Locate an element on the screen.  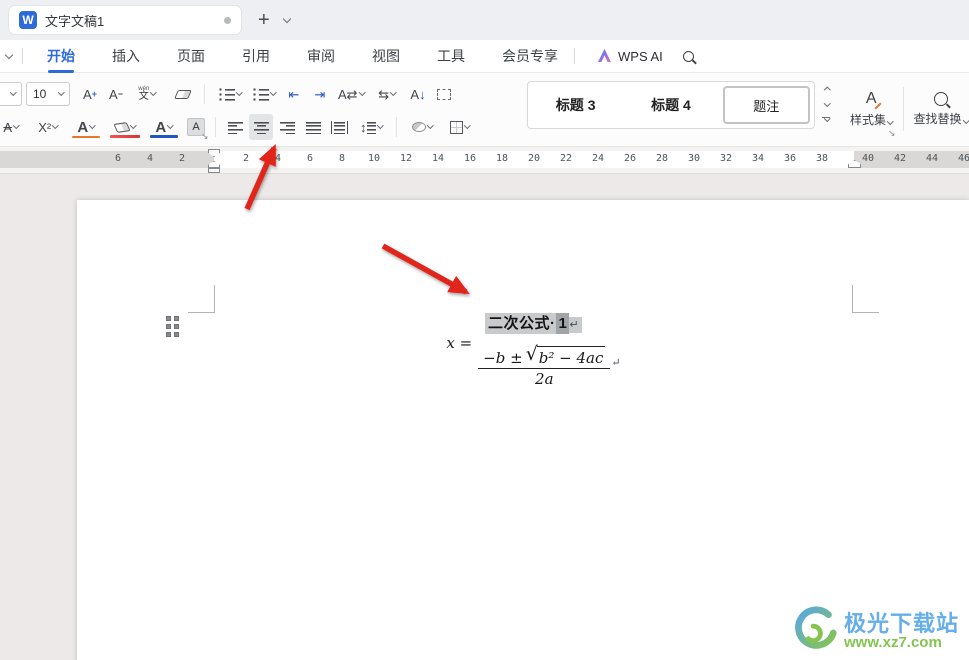
paragraph-layout-button is located at coordinates (444, 94).